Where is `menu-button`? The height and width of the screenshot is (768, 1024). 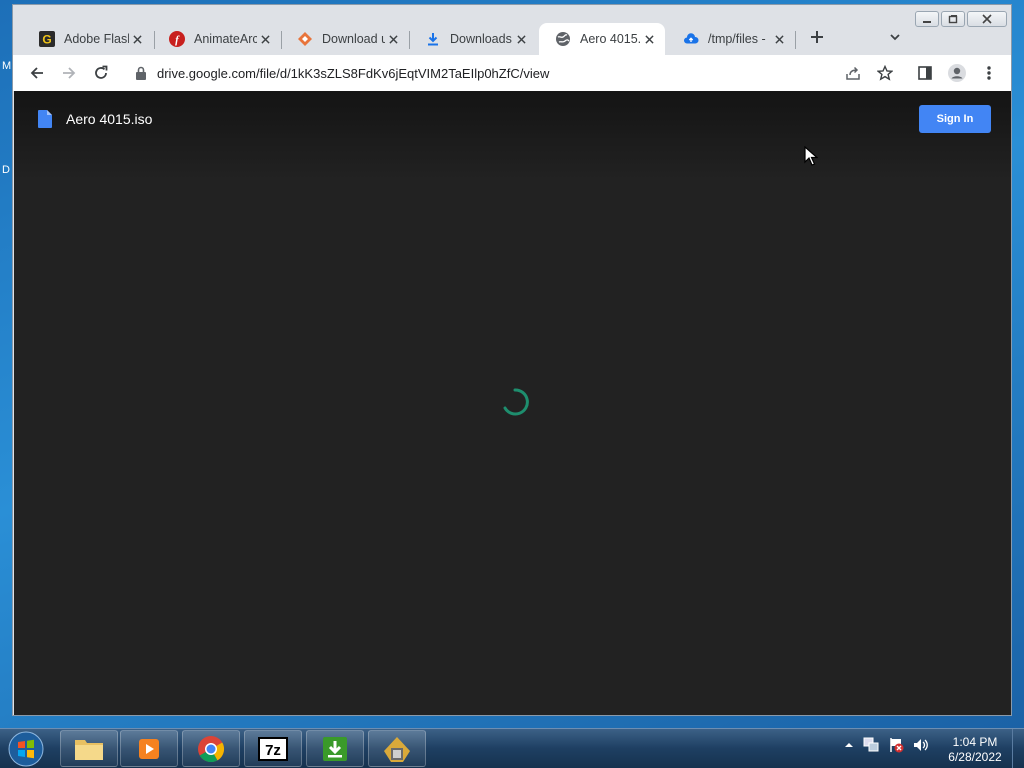 menu-button is located at coordinates (989, 73).